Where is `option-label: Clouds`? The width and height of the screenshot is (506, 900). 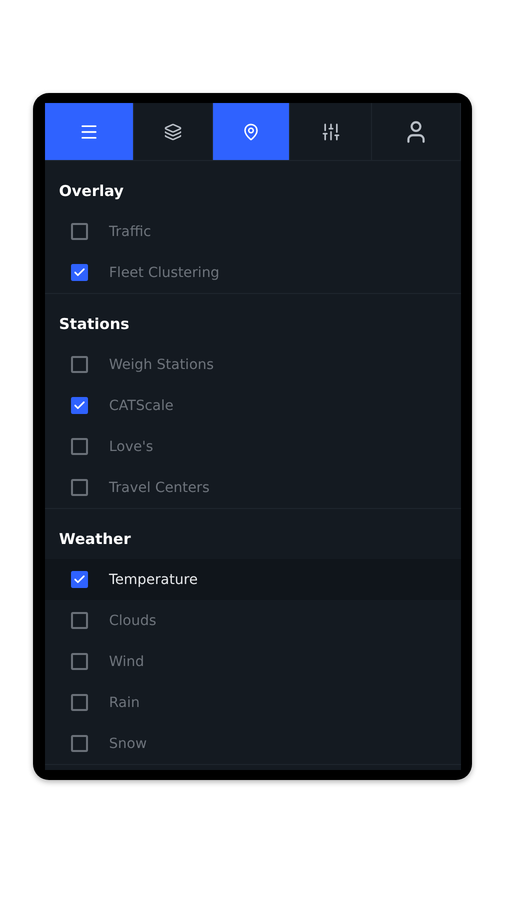 option-label: Clouds is located at coordinates (132, 620).